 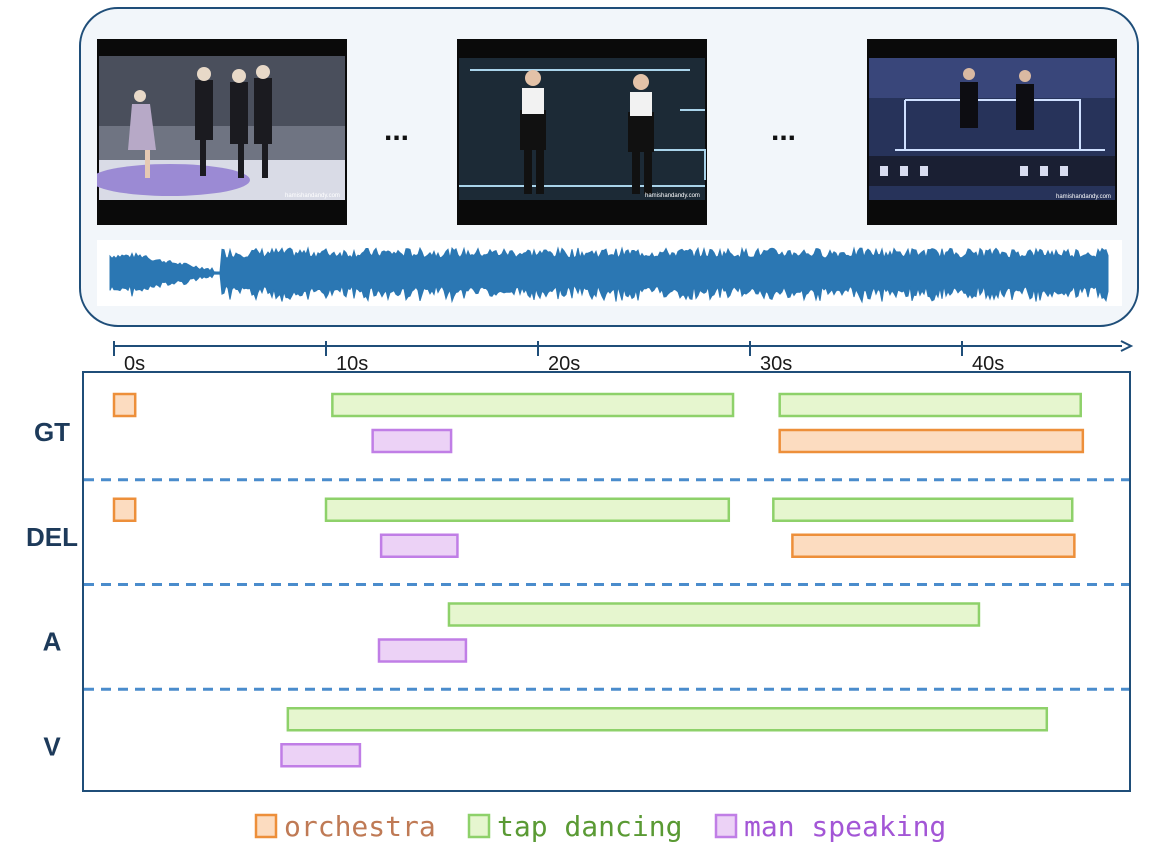 What do you see at coordinates (479, 826) in the screenshot?
I see `legend-swatch-tap` at bounding box center [479, 826].